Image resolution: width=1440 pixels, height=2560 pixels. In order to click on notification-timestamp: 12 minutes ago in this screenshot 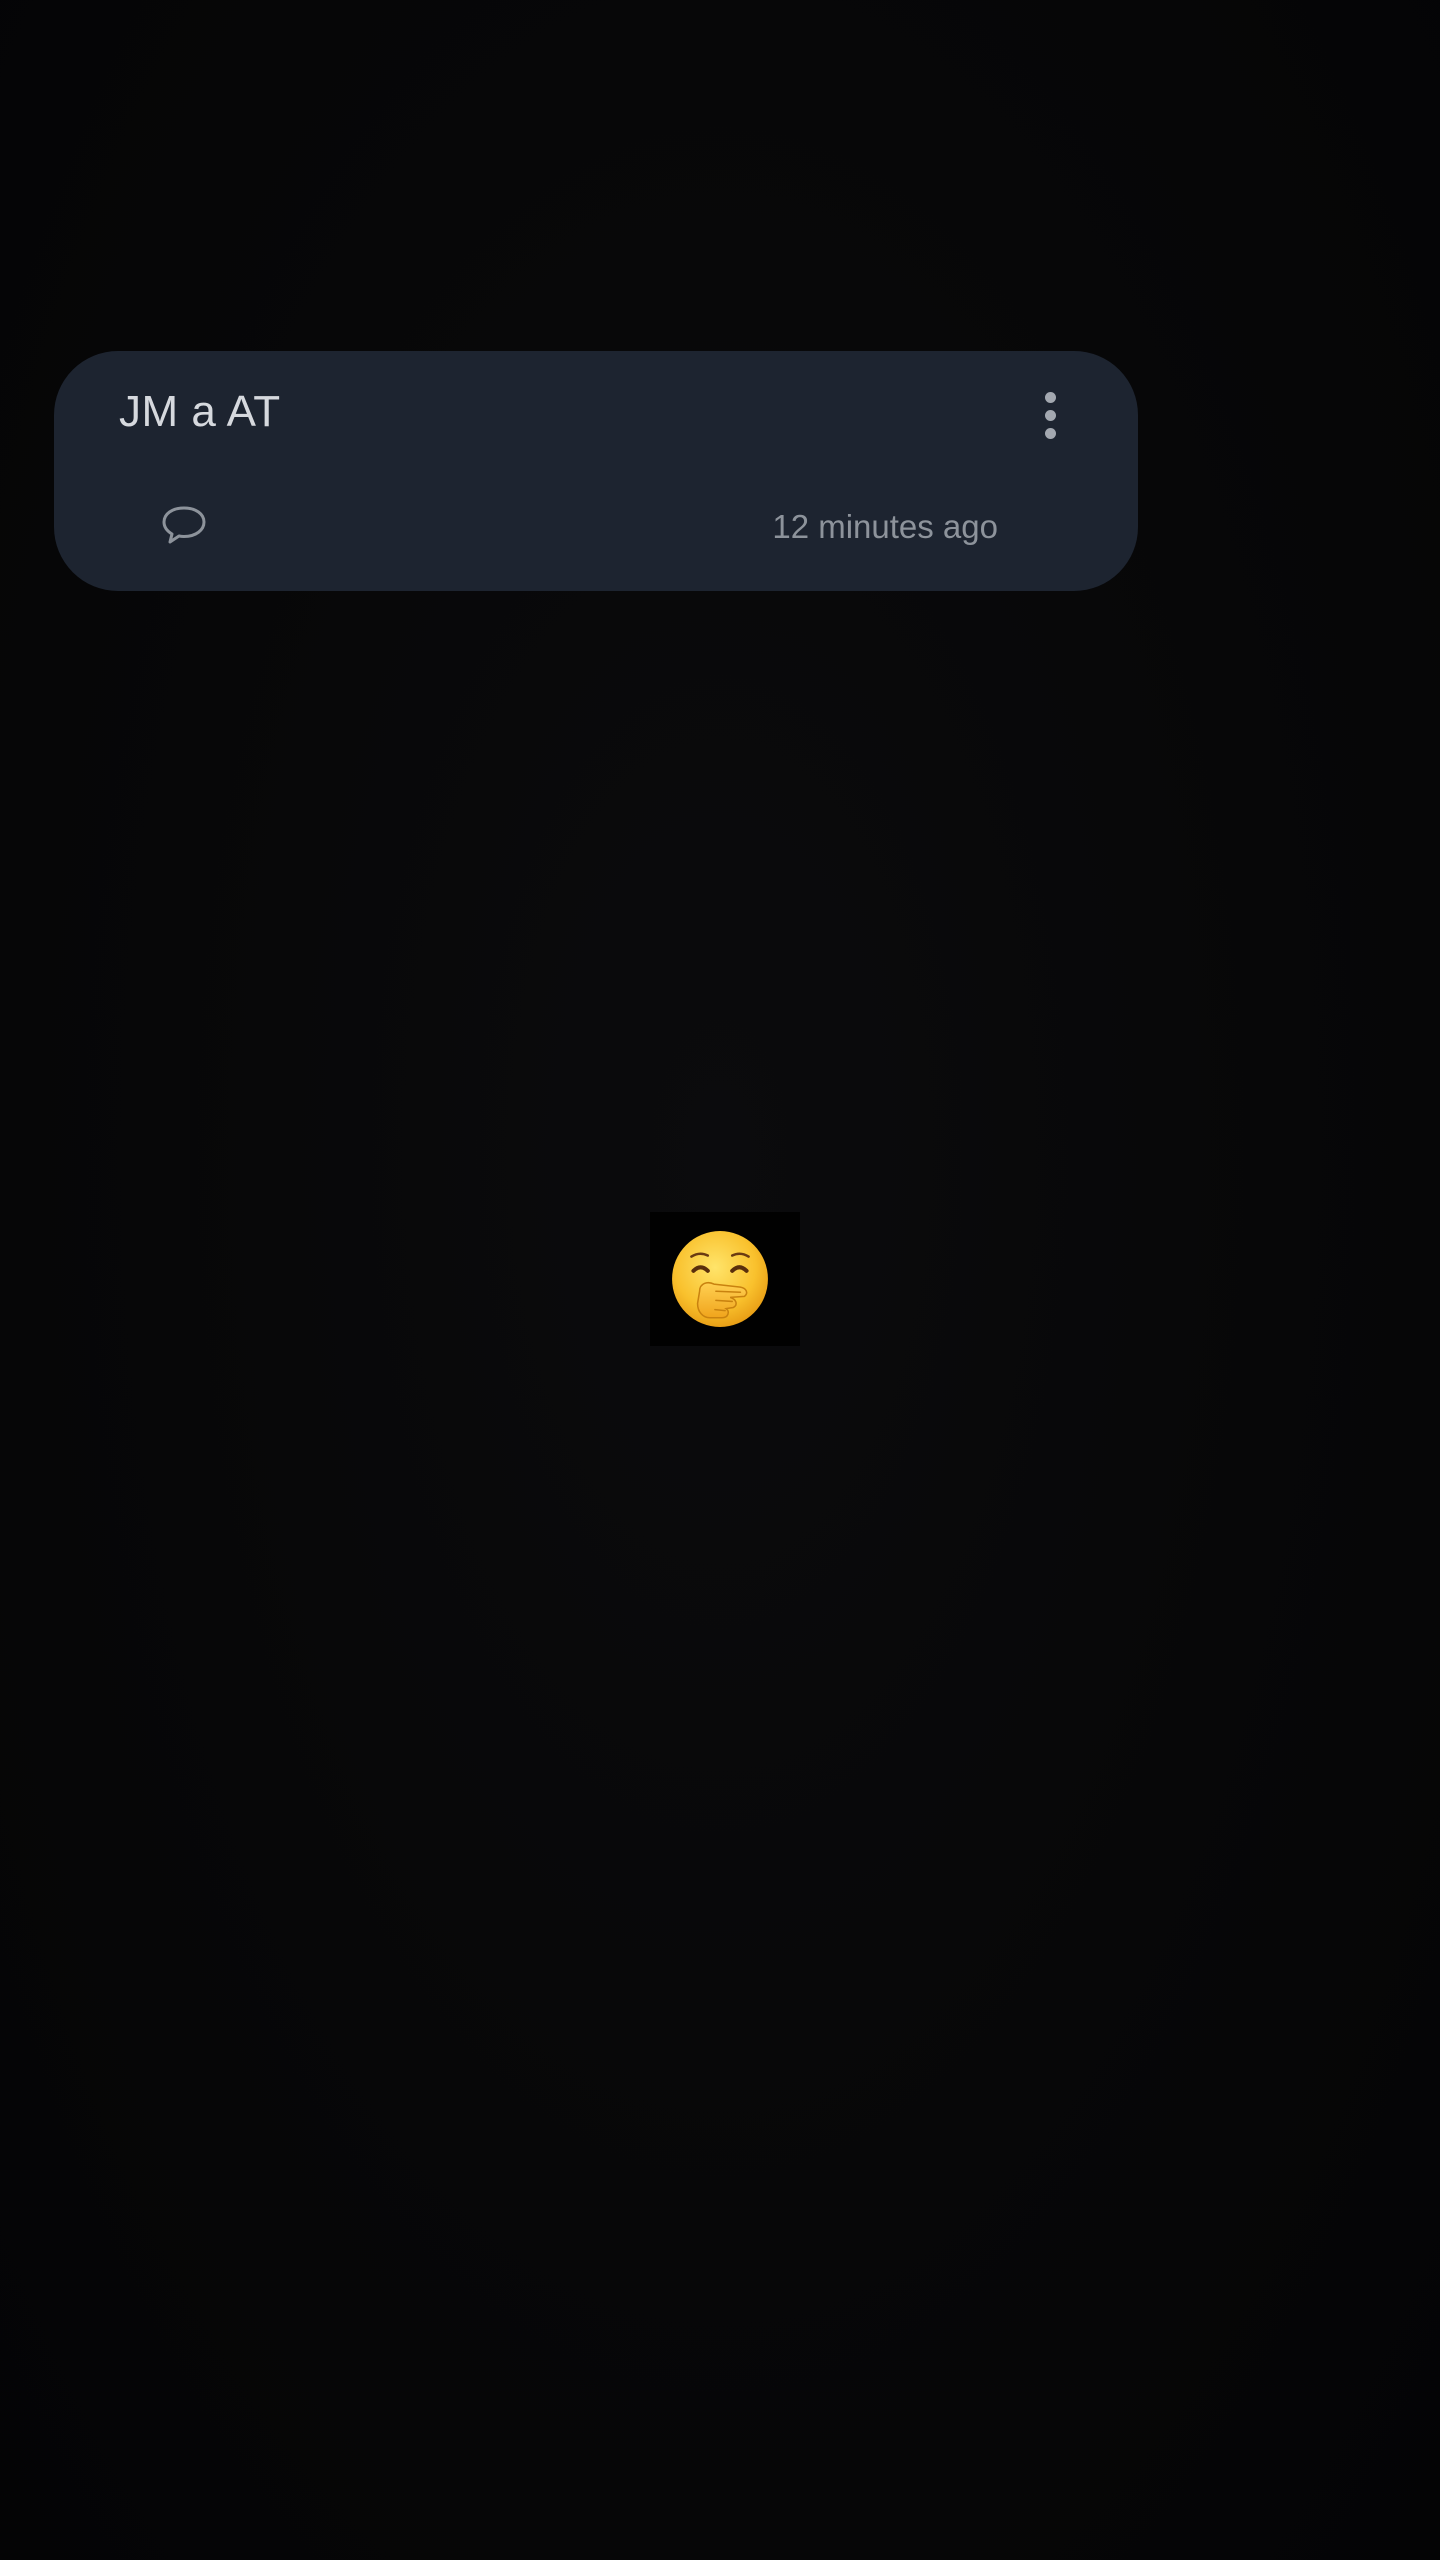, I will do `click(885, 526)`.